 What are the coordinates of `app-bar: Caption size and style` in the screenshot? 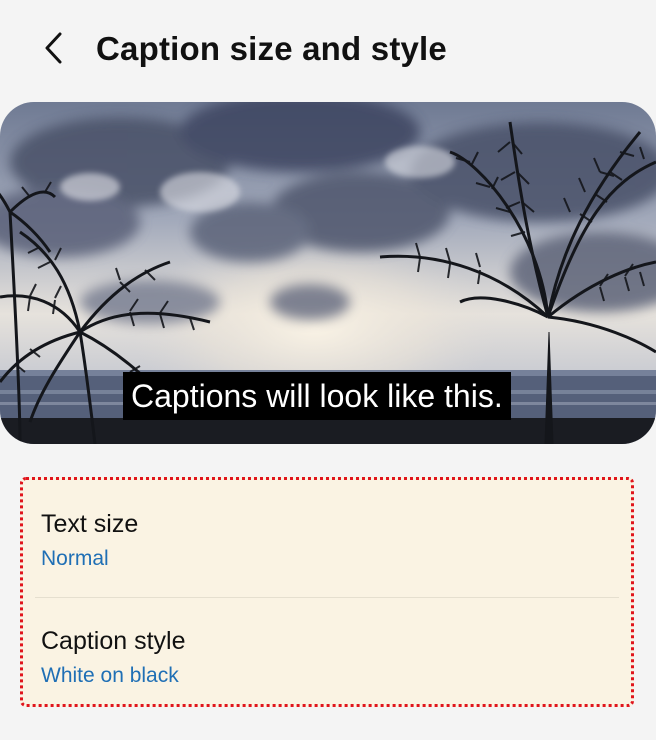 It's located at (328, 50).